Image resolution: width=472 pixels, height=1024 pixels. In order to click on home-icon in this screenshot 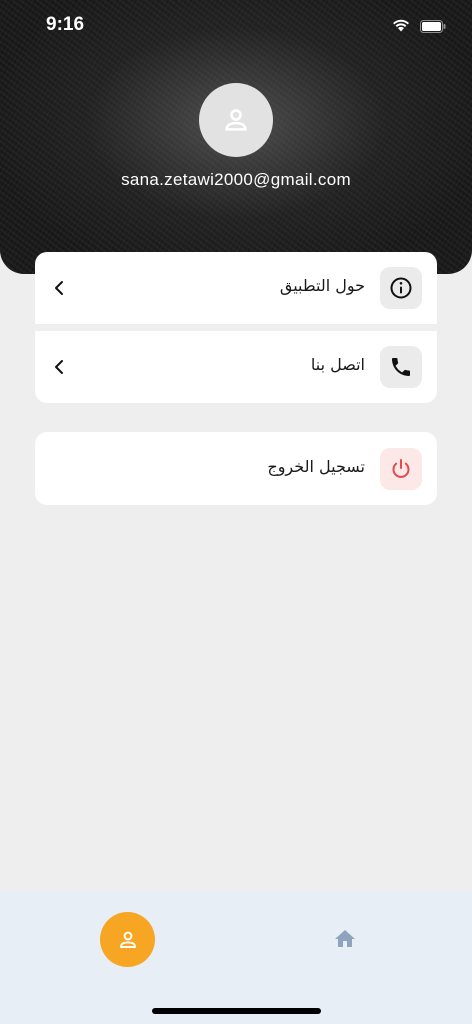, I will do `click(345, 941)`.